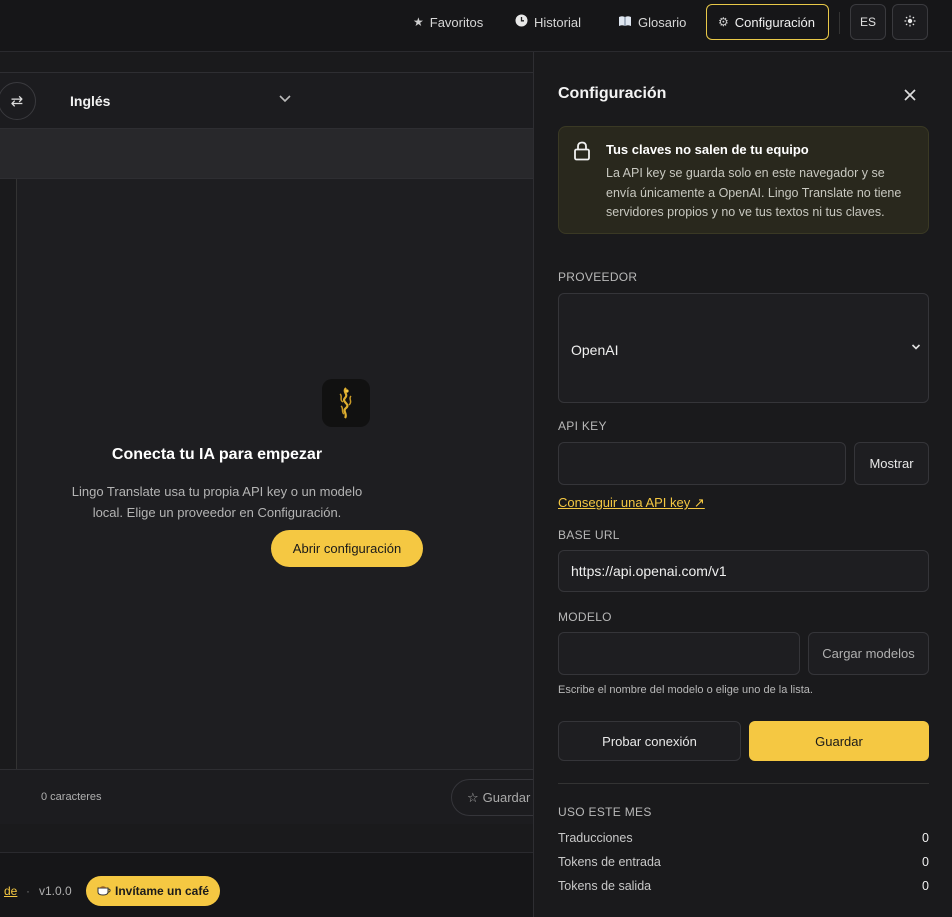  I want to click on swap-icon: ⇄, so click(17, 101).